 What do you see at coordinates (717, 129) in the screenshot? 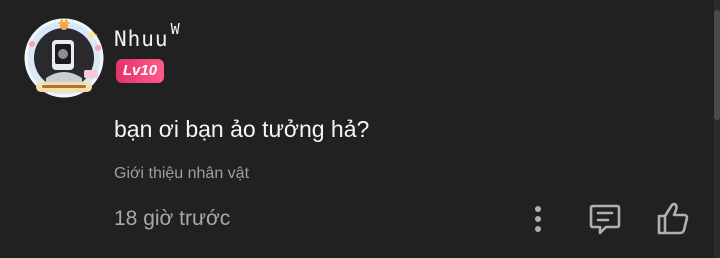
I see `scrollbar` at bounding box center [717, 129].